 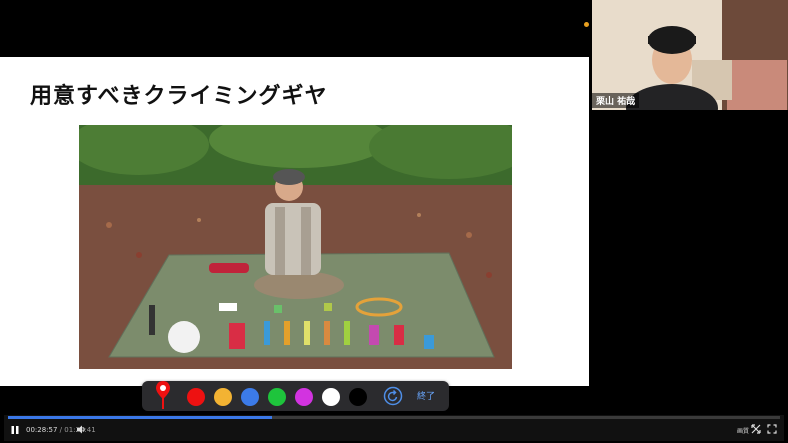 I want to click on color-blue, so click(x=250, y=397).